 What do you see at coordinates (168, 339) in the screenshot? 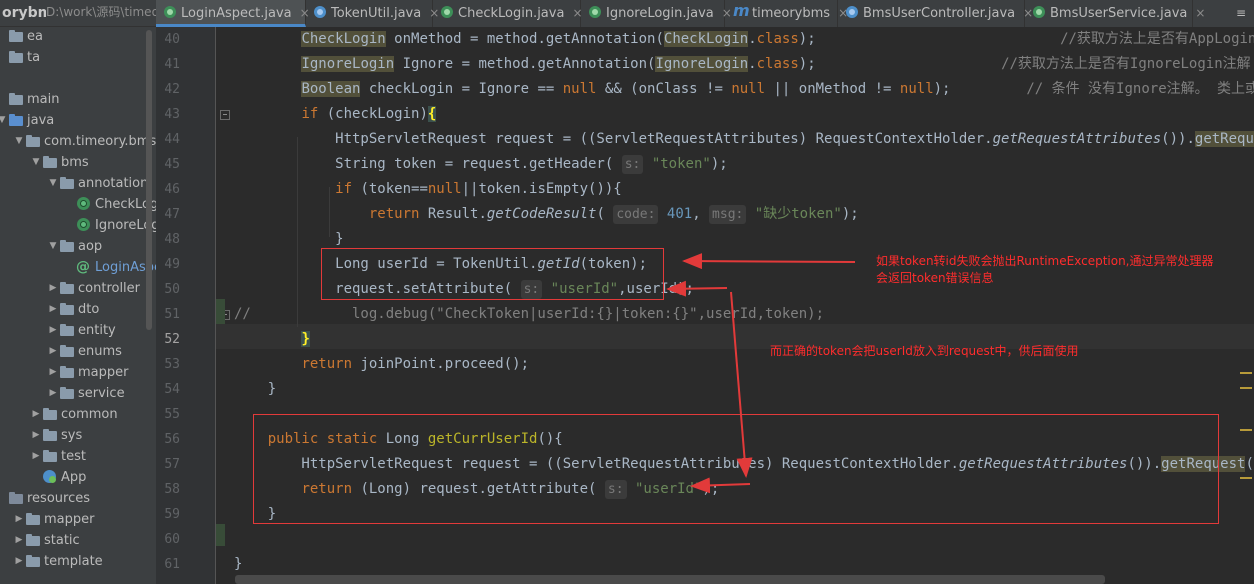
I see `line-number: 52` at bounding box center [168, 339].